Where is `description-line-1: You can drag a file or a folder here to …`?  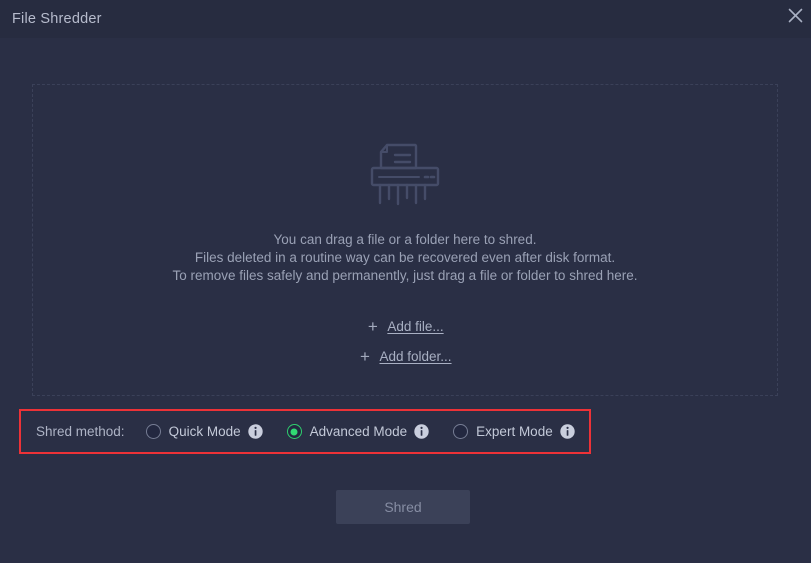
description-line-1: You can drag a file or a folder here to … is located at coordinates (405, 239).